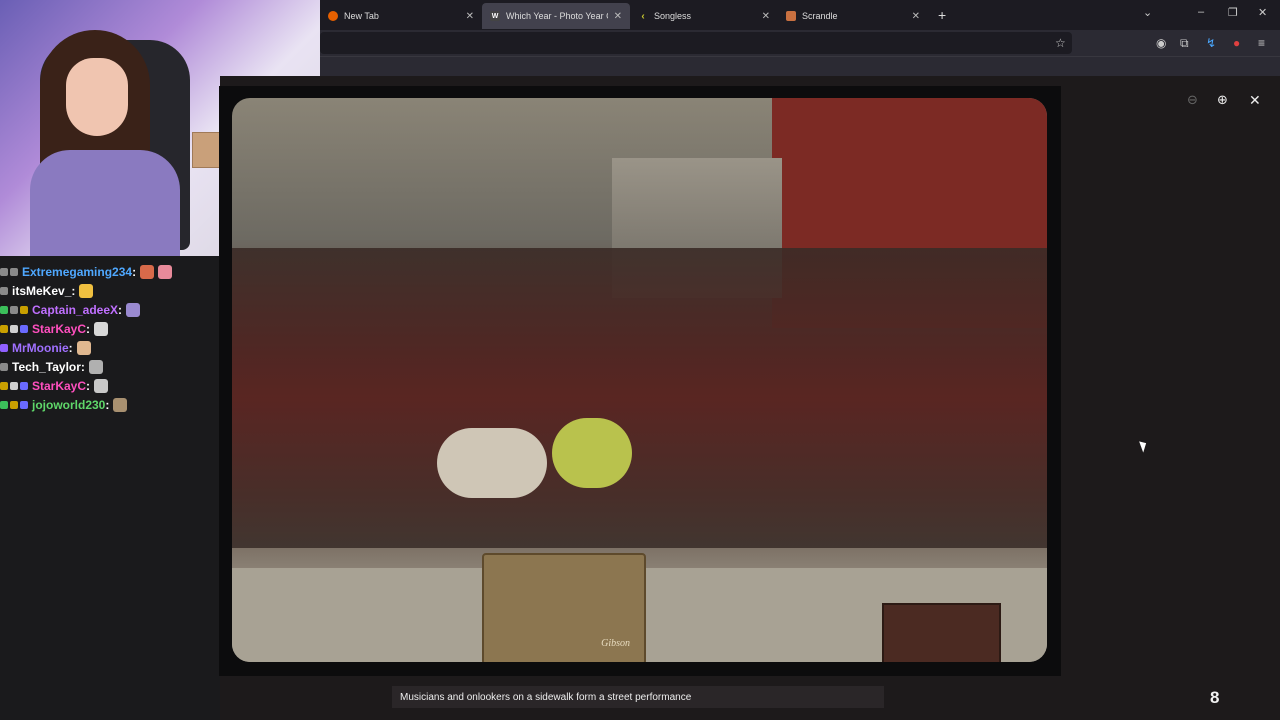 This screenshot has height=720, width=1280. What do you see at coordinates (361, 16) in the screenshot?
I see `tab-label: New Tab` at bounding box center [361, 16].